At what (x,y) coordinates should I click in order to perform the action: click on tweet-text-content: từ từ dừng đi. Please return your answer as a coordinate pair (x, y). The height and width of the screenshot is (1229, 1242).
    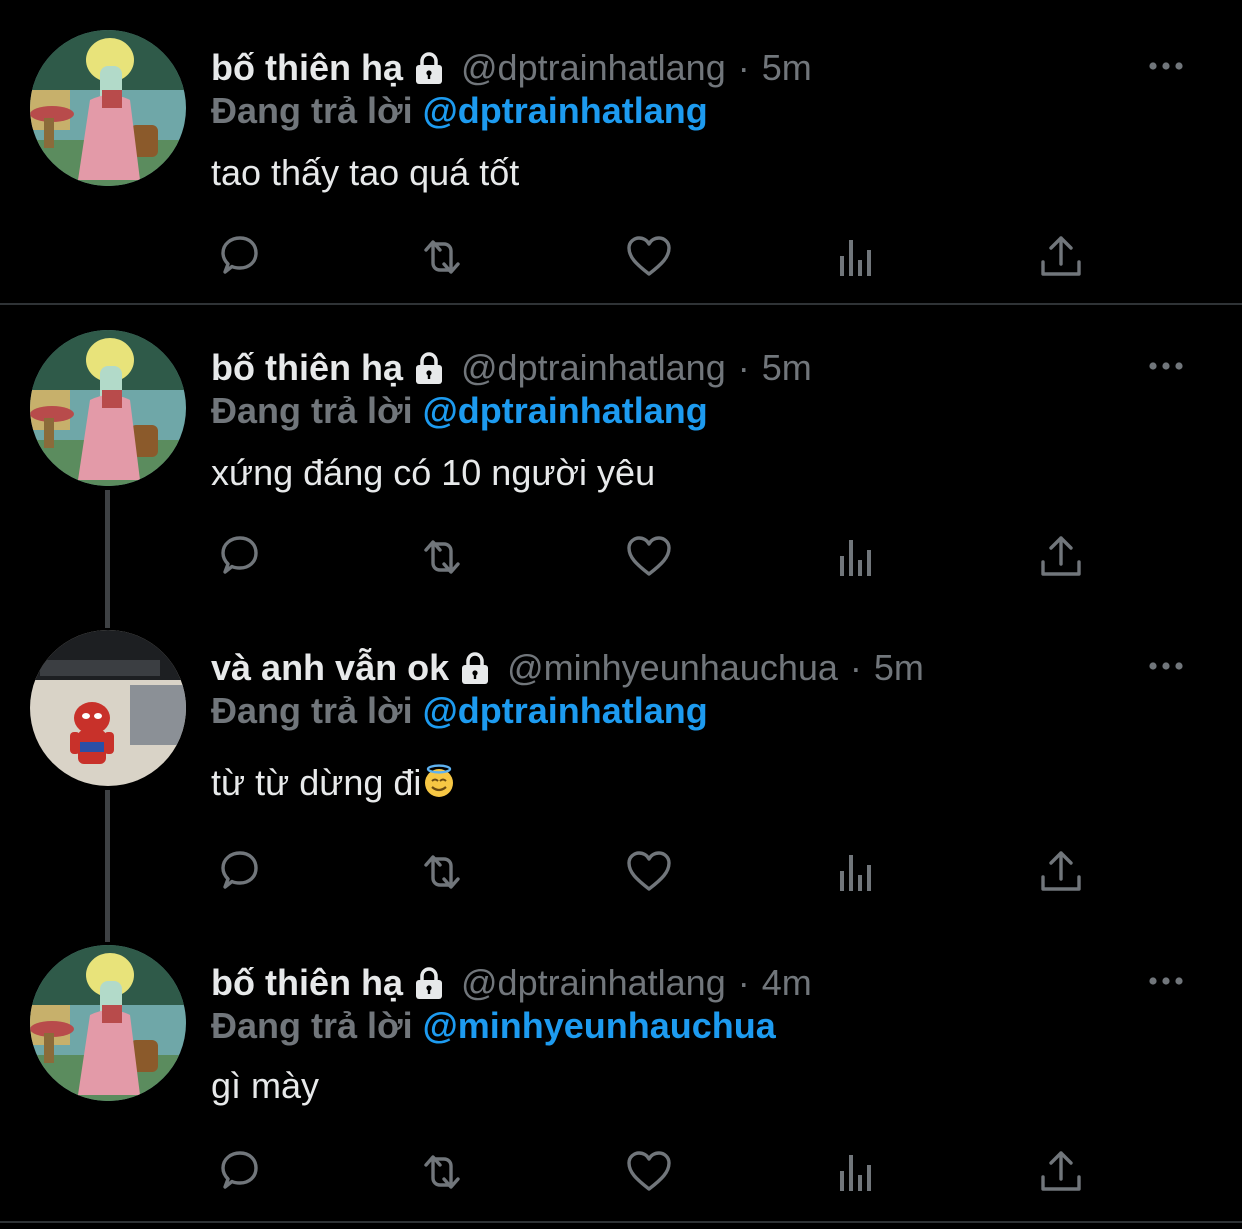
    Looking at the image, I should click on (316, 782).